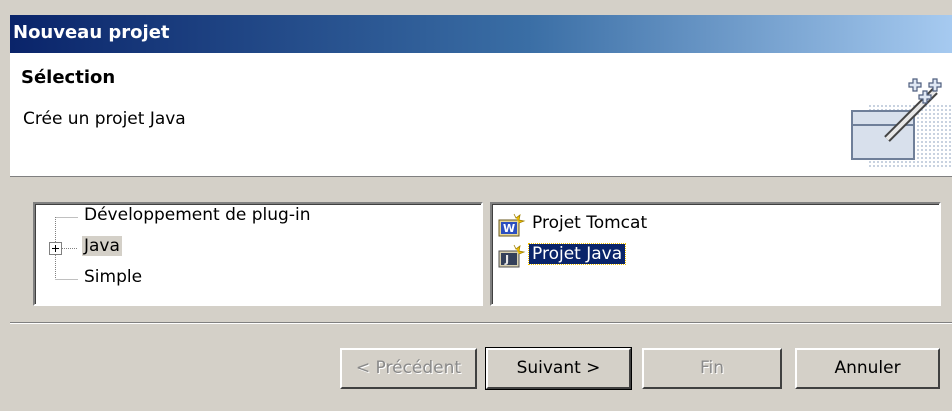 This screenshot has height=411, width=952. I want to click on next-button: Suivant >, so click(558, 368).